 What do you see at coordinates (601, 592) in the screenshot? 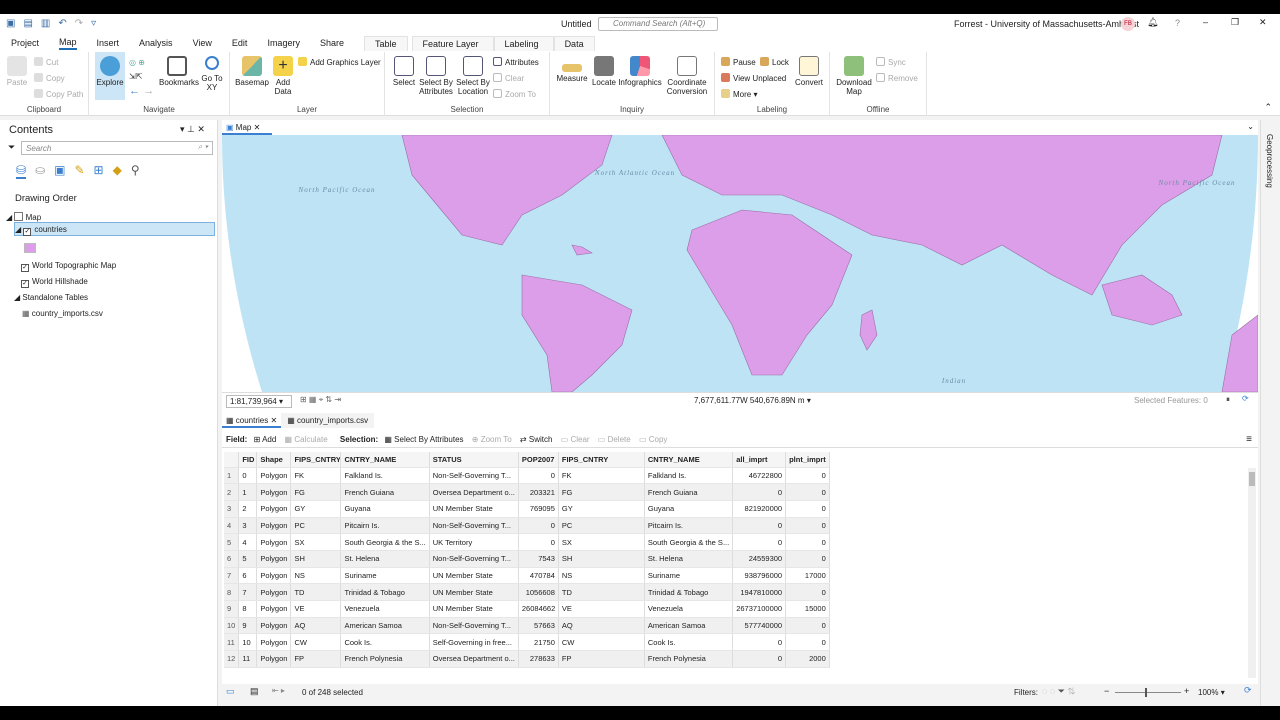
I see `table-cell: TD` at bounding box center [601, 592].